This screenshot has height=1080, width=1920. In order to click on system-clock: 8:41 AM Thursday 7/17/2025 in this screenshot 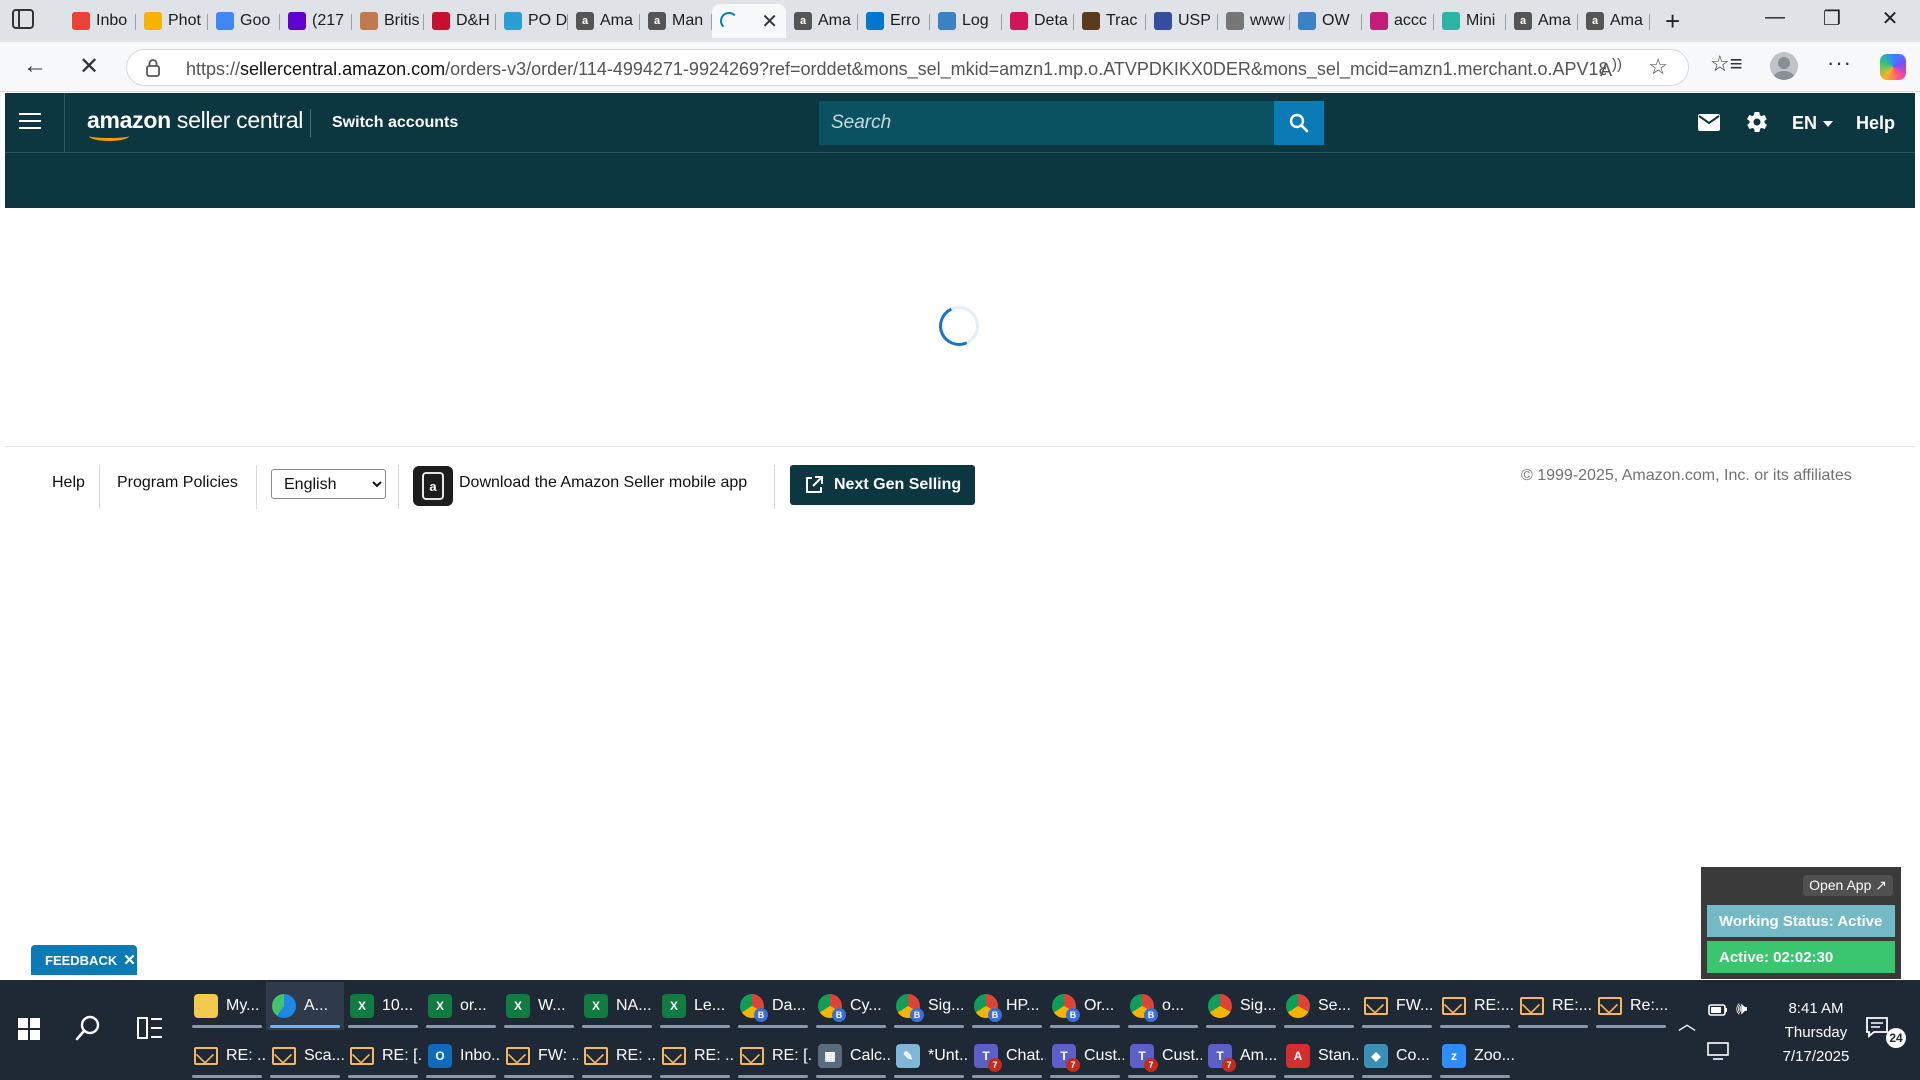, I will do `click(1816, 1033)`.